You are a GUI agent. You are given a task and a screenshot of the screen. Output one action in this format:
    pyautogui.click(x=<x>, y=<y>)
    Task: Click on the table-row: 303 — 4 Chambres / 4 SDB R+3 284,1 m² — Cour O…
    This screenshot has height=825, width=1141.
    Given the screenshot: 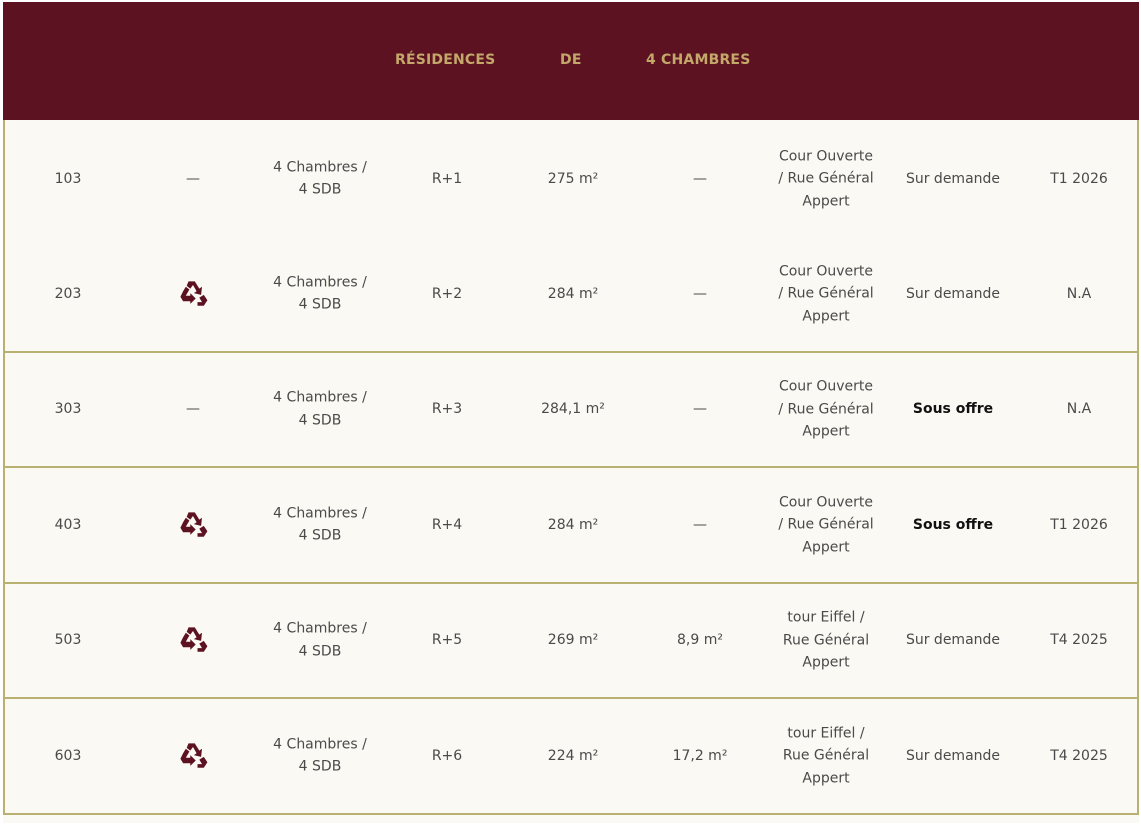 What is the action you would take?
    pyautogui.click(x=571, y=410)
    